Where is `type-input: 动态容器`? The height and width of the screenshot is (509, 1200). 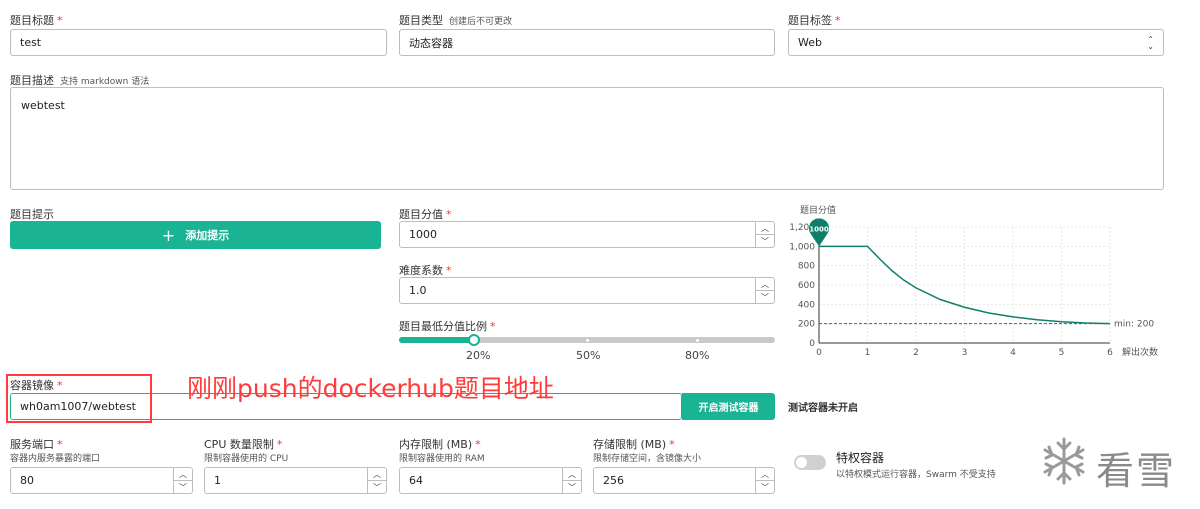 type-input: 动态容器 is located at coordinates (587, 42).